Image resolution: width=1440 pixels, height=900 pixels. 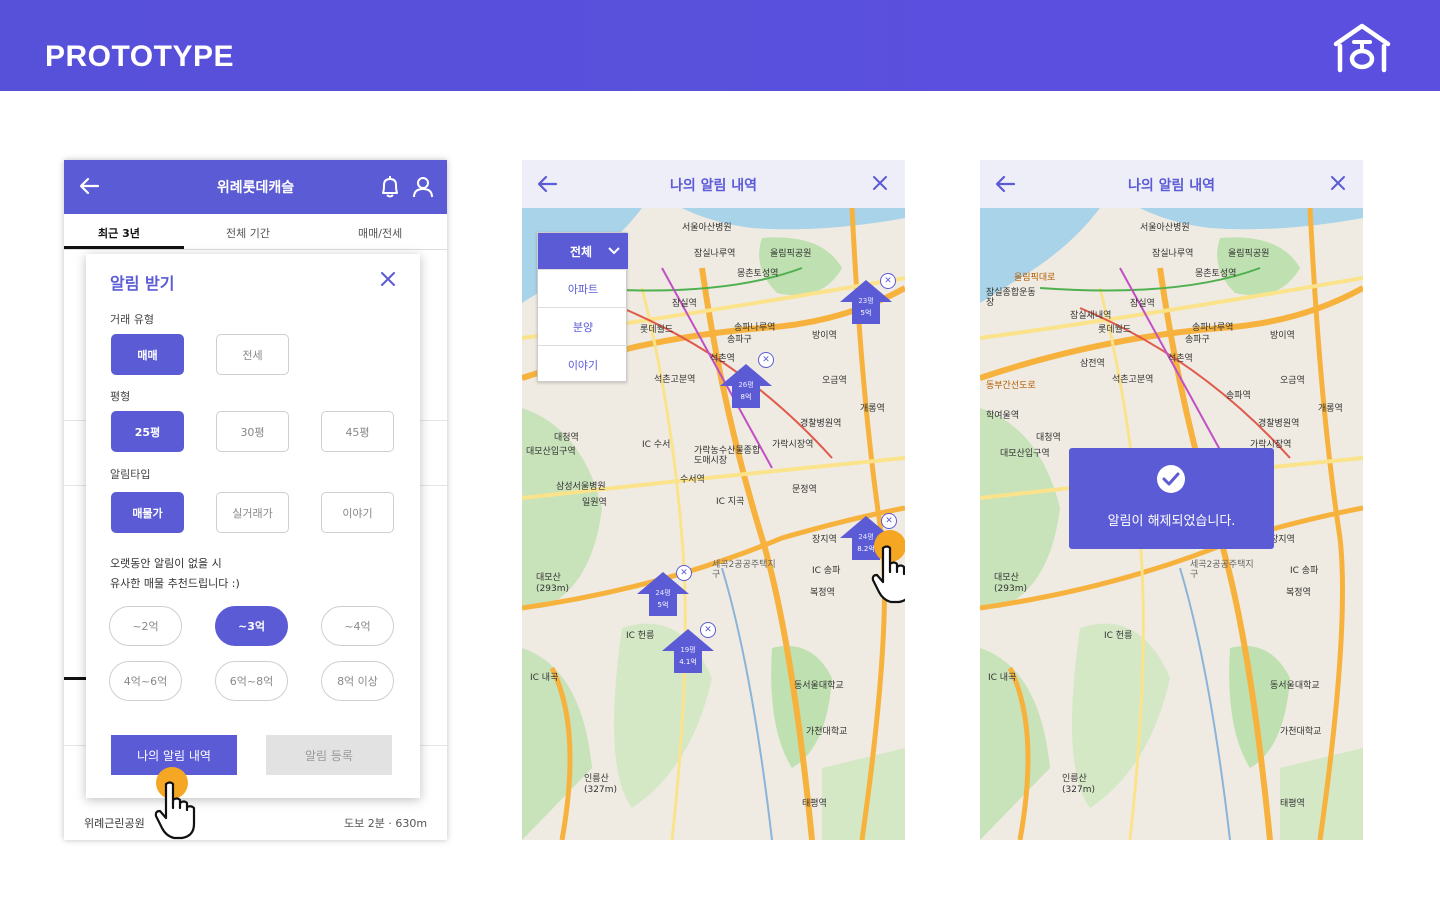 What do you see at coordinates (357, 626) in the screenshot?
I see `price-pill-4: ~4억` at bounding box center [357, 626].